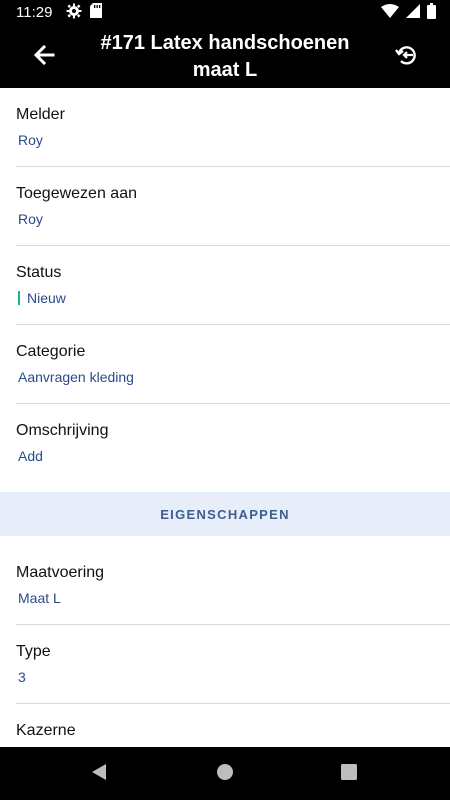  Describe the element at coordinates (34, 12) in the screenshot. I see `status-time: 11:29` at that location.